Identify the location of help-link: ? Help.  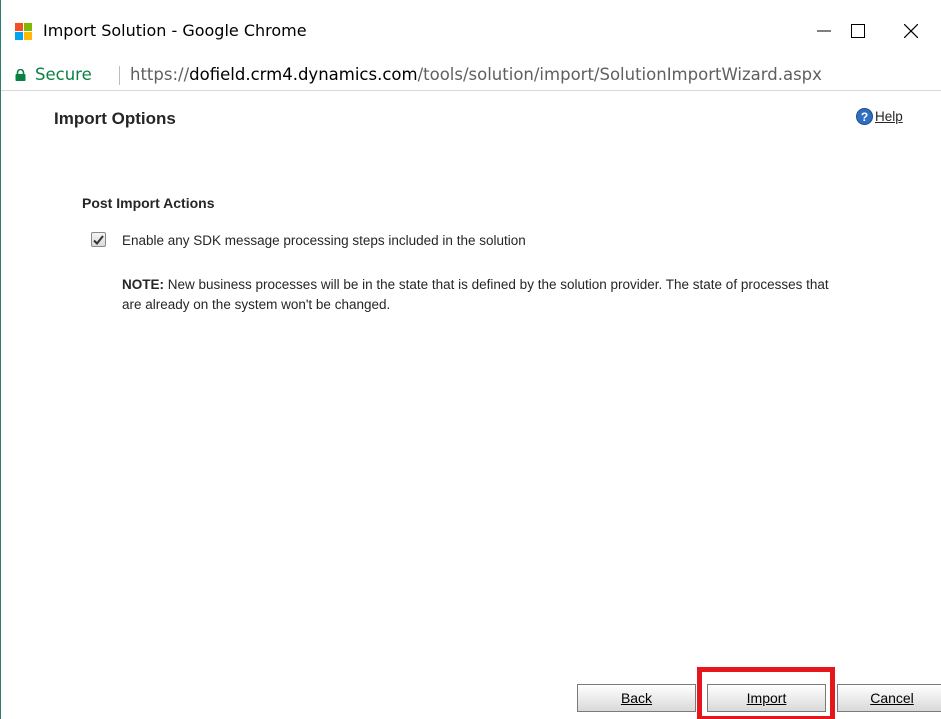
(879, 116).